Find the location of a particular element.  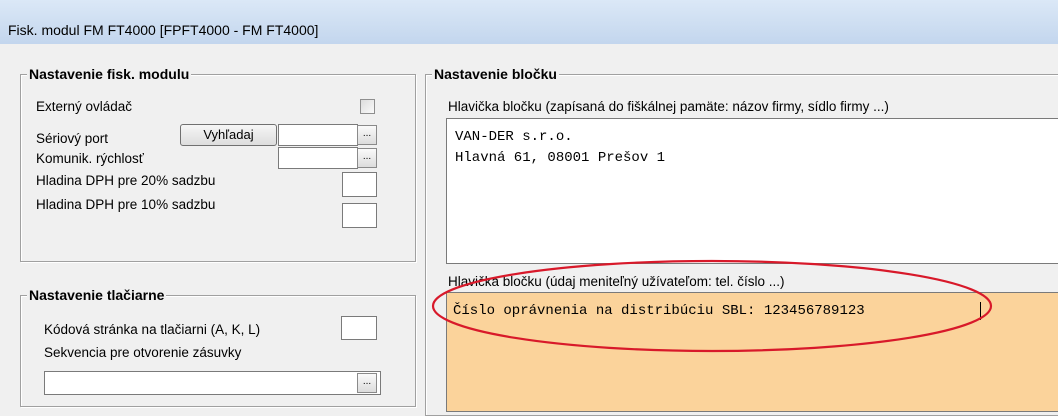

receipt-header-line-1: VAN-DER s.r.o. is located at coordinates (514, 137).